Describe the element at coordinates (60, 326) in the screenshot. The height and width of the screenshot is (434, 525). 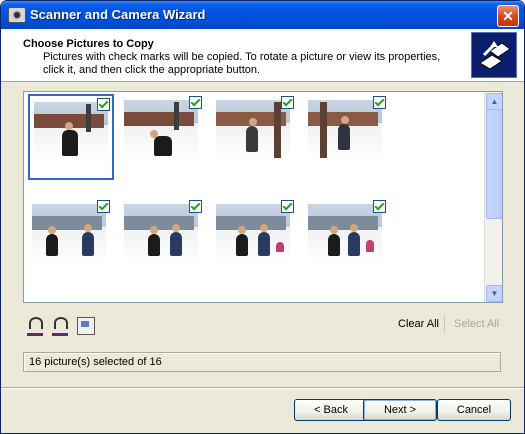
I see `rotate-right-icon` at that location.